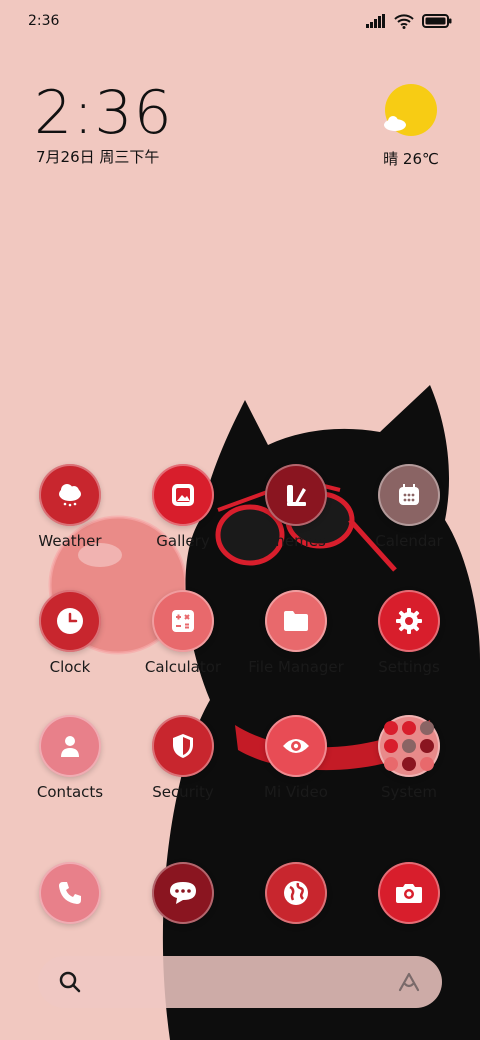 The width and height of the screenshot is (480, 1040). I want to click on app-label: Calendar, so click(409, 541).